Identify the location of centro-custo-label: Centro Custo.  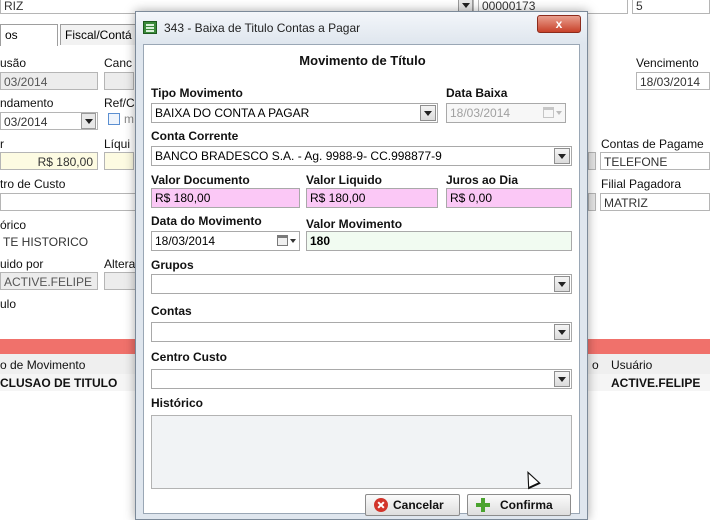
(189, 357).